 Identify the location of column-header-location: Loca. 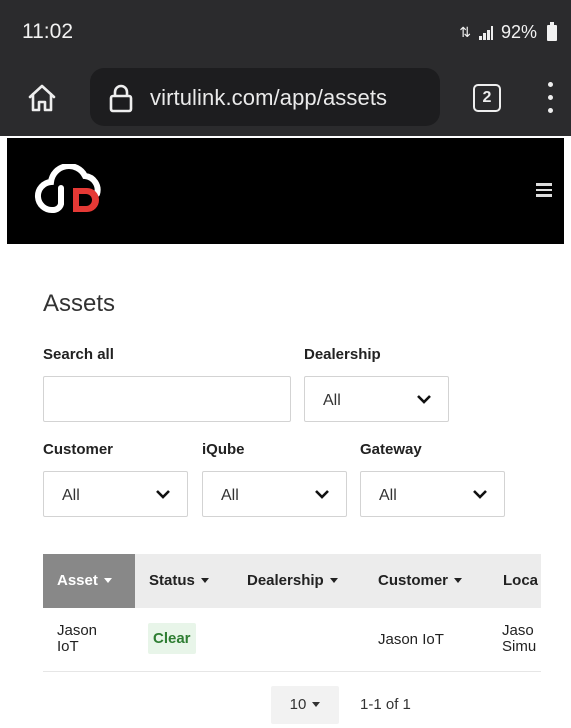
(515, 581).